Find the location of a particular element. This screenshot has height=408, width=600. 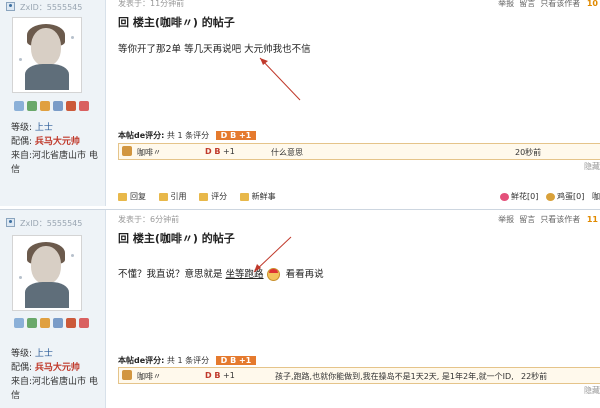

post-tools: 举报 留言 只看该作者 10 is located at coordinates (548, 4).